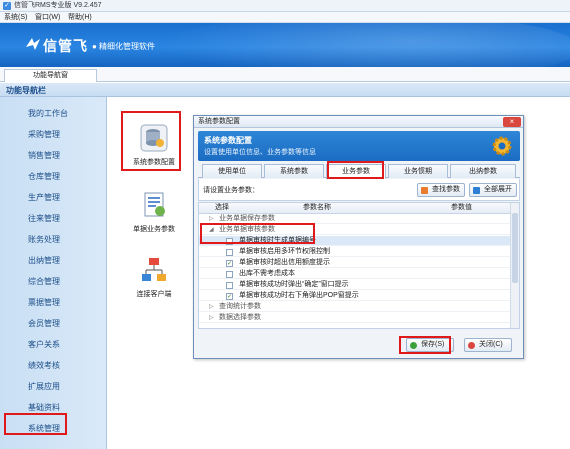 The height and width of the screenshot is (449, 570). What do you see at coordinates (154, 162) in the screenshot?
I see `func-system-params-label: 系统参数配置` at bounding box center [154, 162].